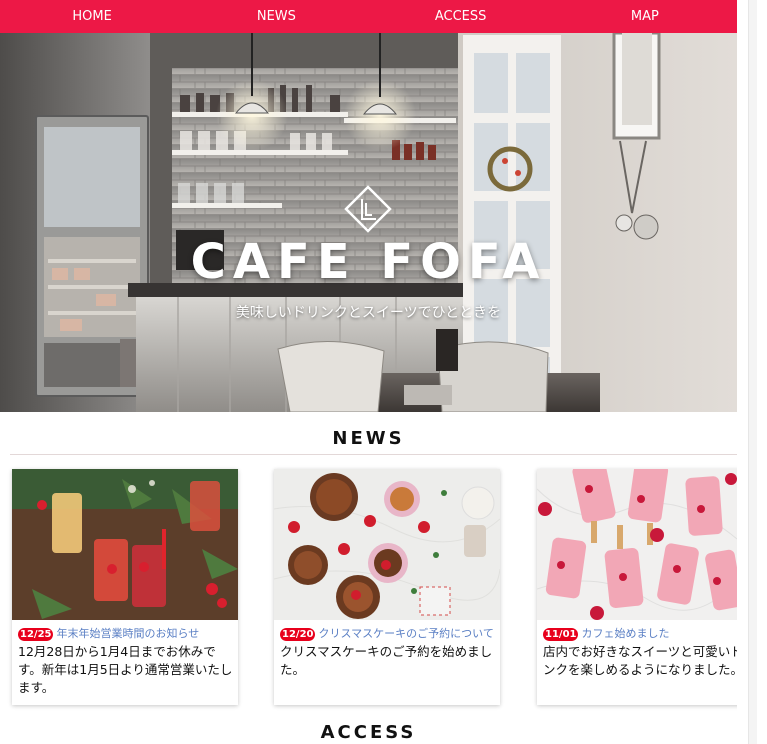 The height and width of the screenshot is (744, 767). Describe the element at coordinates (36, 634) in the screenshot. I see `news-date-badge: 12/25` at that location.